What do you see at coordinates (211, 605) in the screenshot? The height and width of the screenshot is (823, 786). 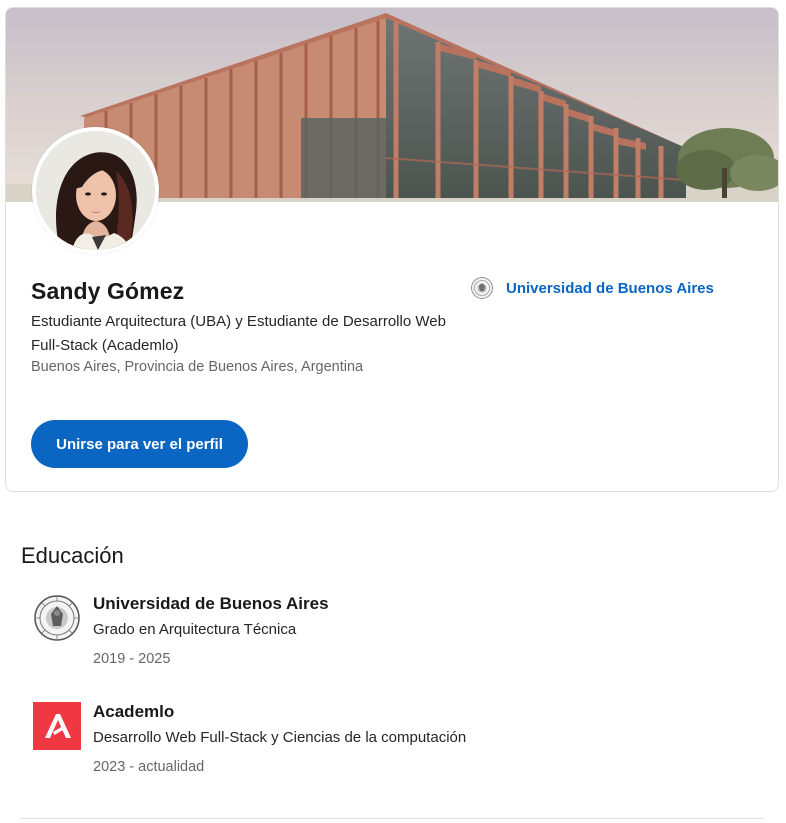 I see `education-school: Universidad de Buenos Aires` at bounding box center [211, 605].